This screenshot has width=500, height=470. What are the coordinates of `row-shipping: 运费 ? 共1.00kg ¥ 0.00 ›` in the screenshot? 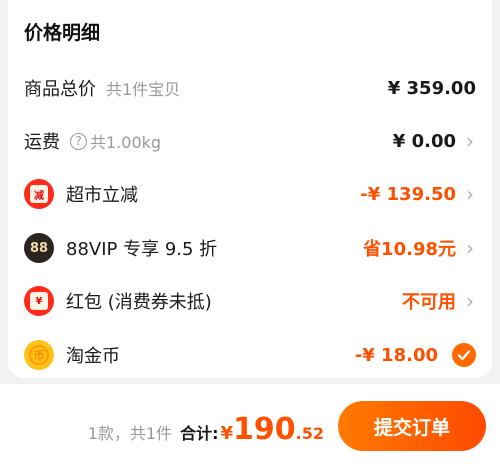 It's located at (250, 141).